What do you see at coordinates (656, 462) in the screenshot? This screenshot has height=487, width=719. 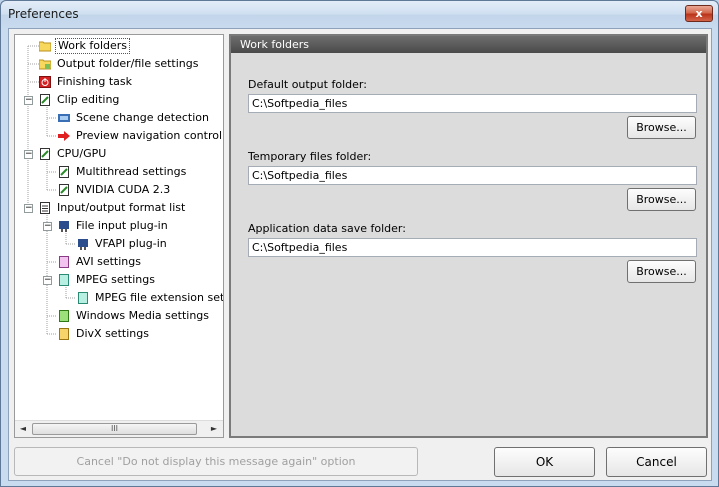 I see `cancel-button: Cancel` at bounding box center [656, 462].